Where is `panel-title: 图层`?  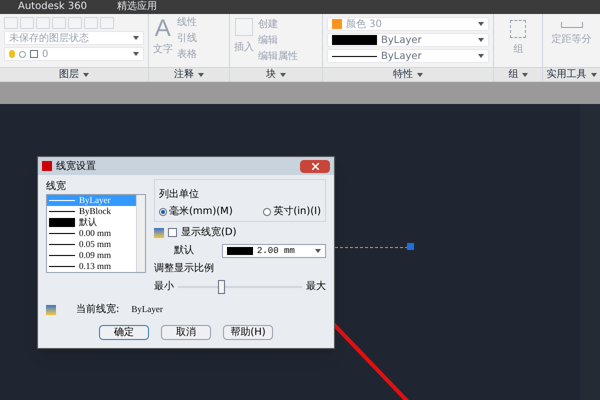
panel-title: 图层 is located at coordinates (68, 74).